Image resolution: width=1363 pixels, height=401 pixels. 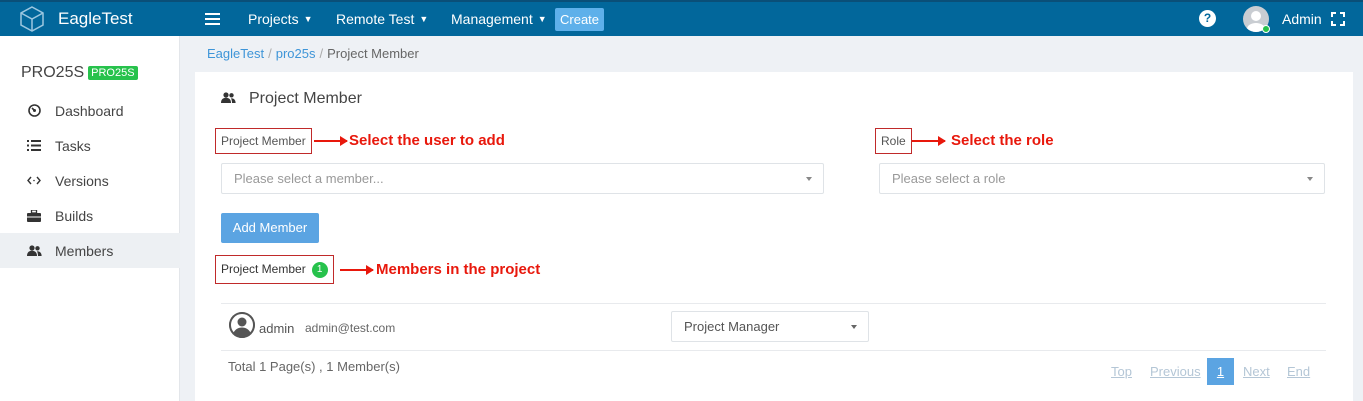 What do you see at coordinates (427, 140) in the screenshot?
I see `annotation-select-user: Select the user to add` at bounding box center [427, 140].